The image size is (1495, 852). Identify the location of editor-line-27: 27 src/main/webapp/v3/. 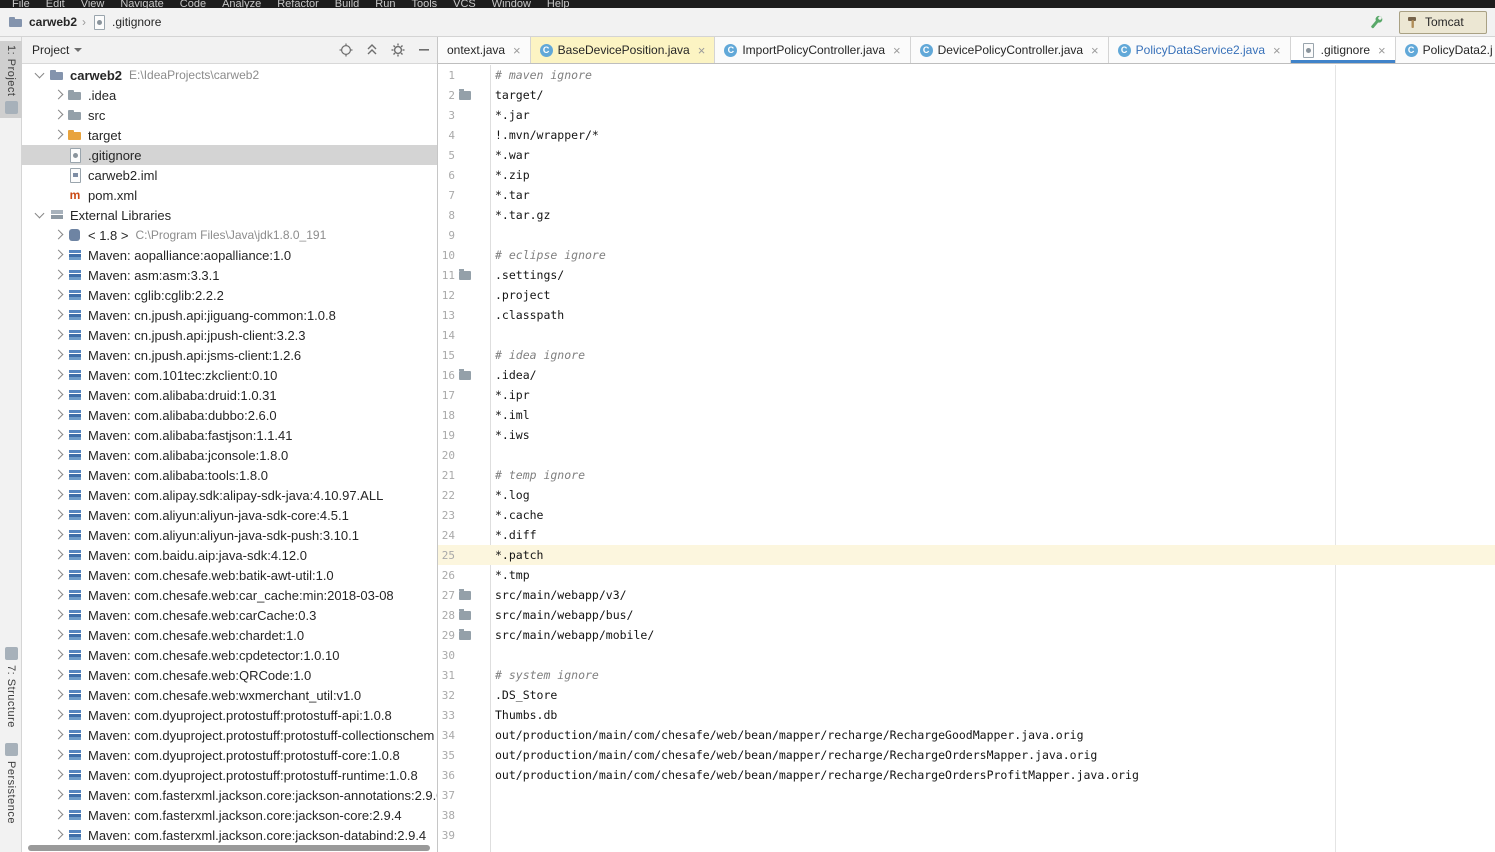
(966, 595).